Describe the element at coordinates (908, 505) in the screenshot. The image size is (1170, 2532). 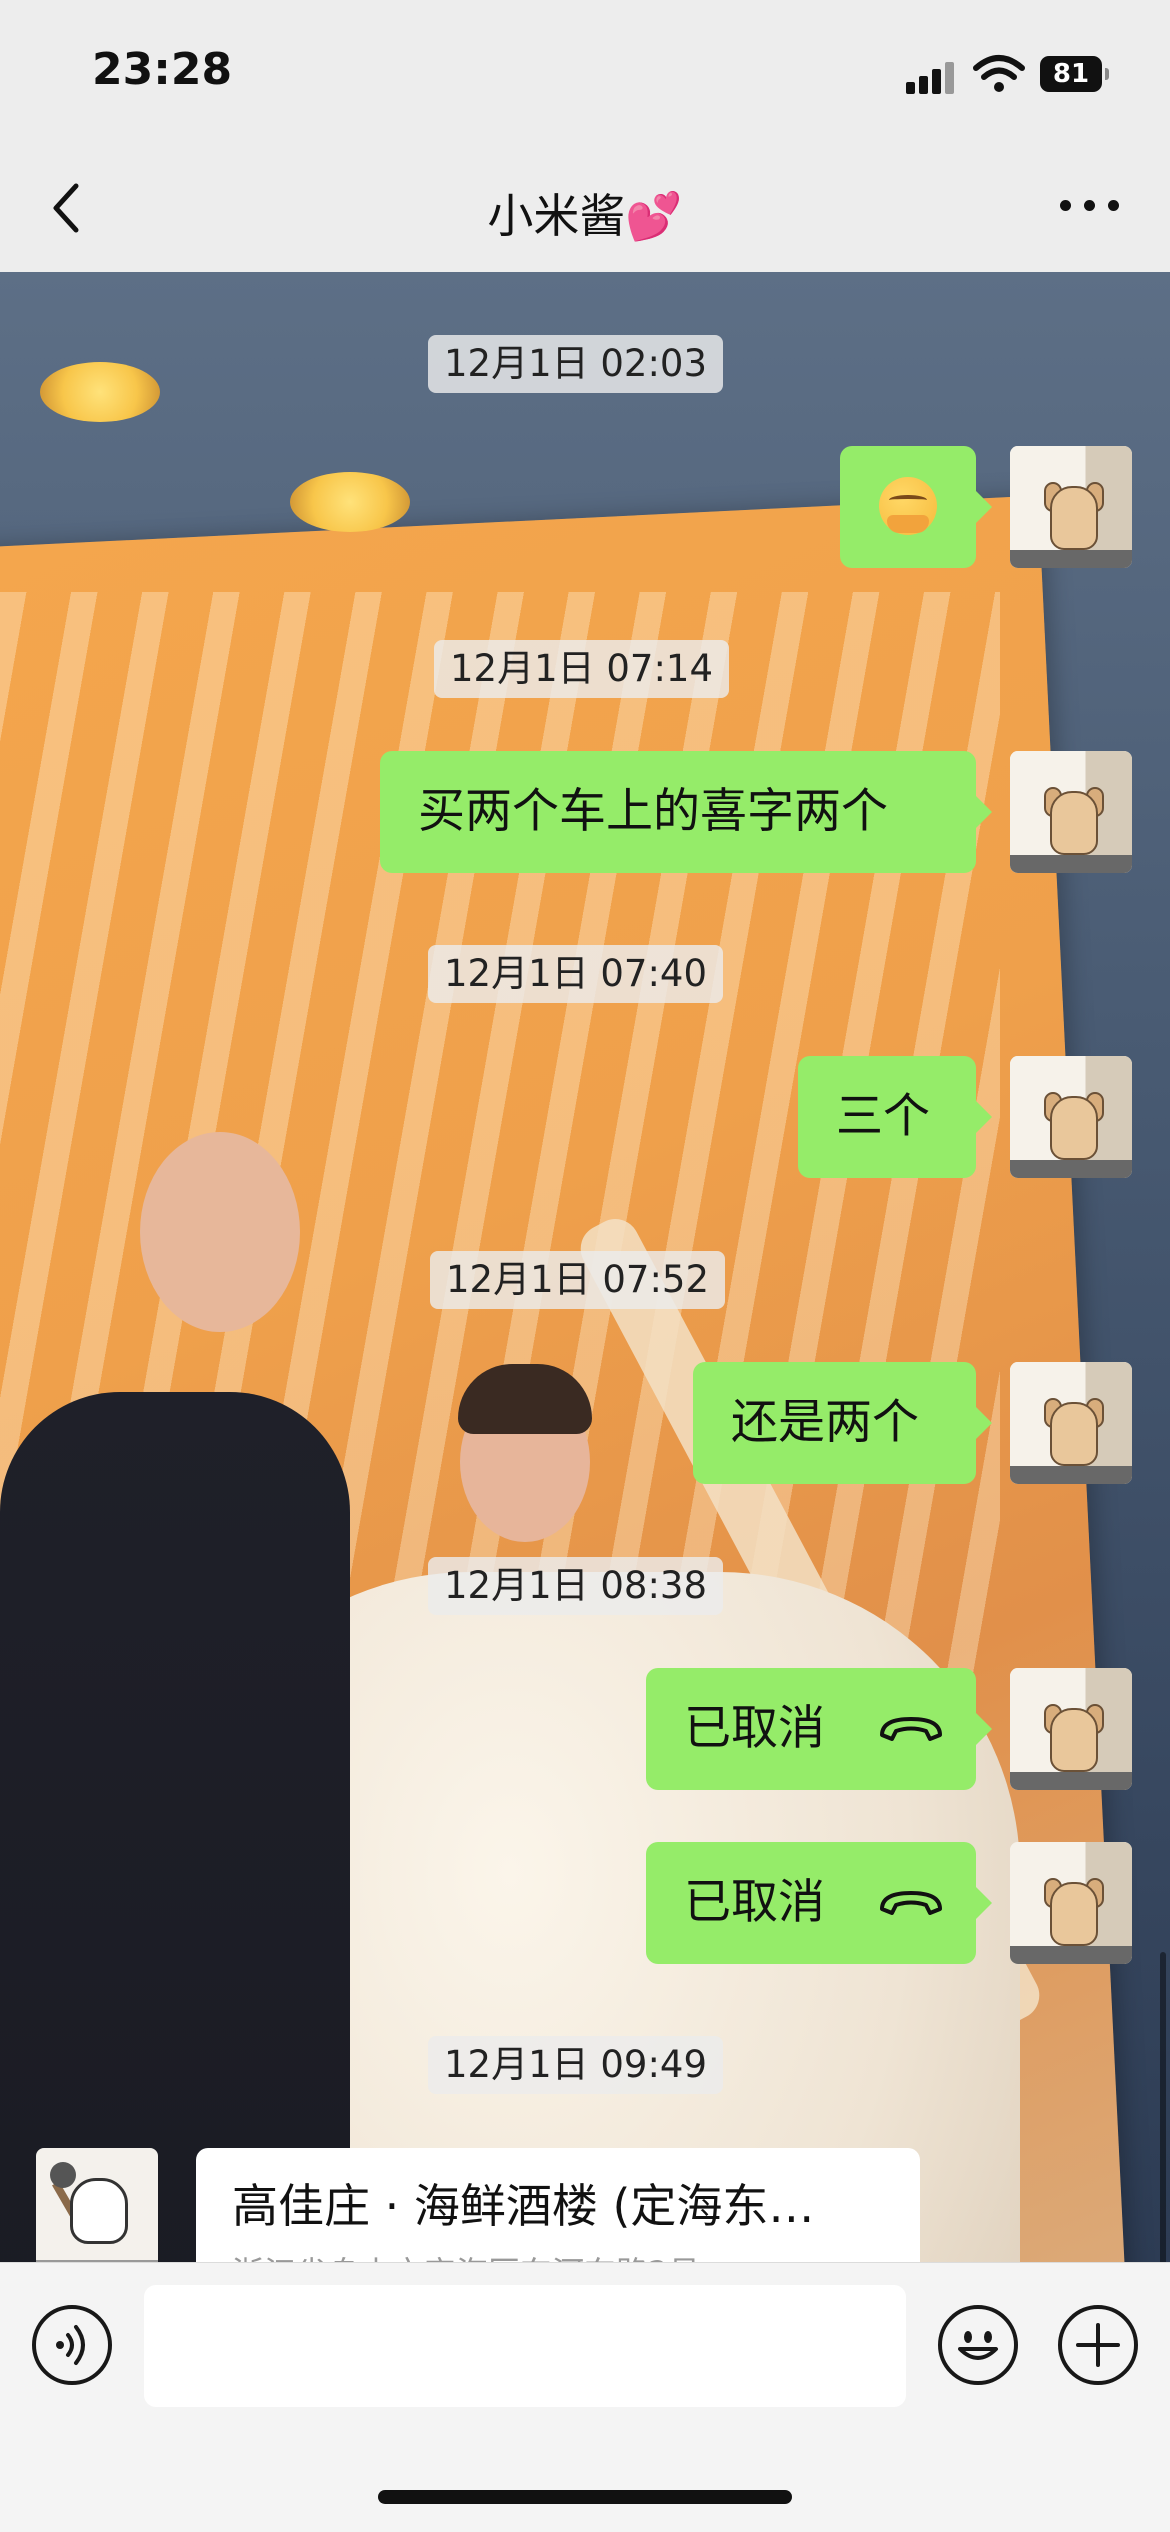
I see `shy-face-emoji` at that location.